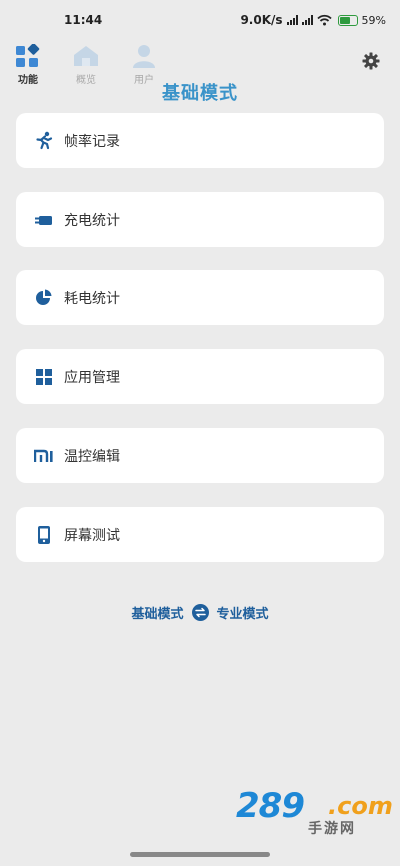 Image resolution: width=400 pixels, height=866 pixels. Describe the element at coordinates (261, 20) in the screenshot. I see `network-speed: 9.0K/s` at that location.